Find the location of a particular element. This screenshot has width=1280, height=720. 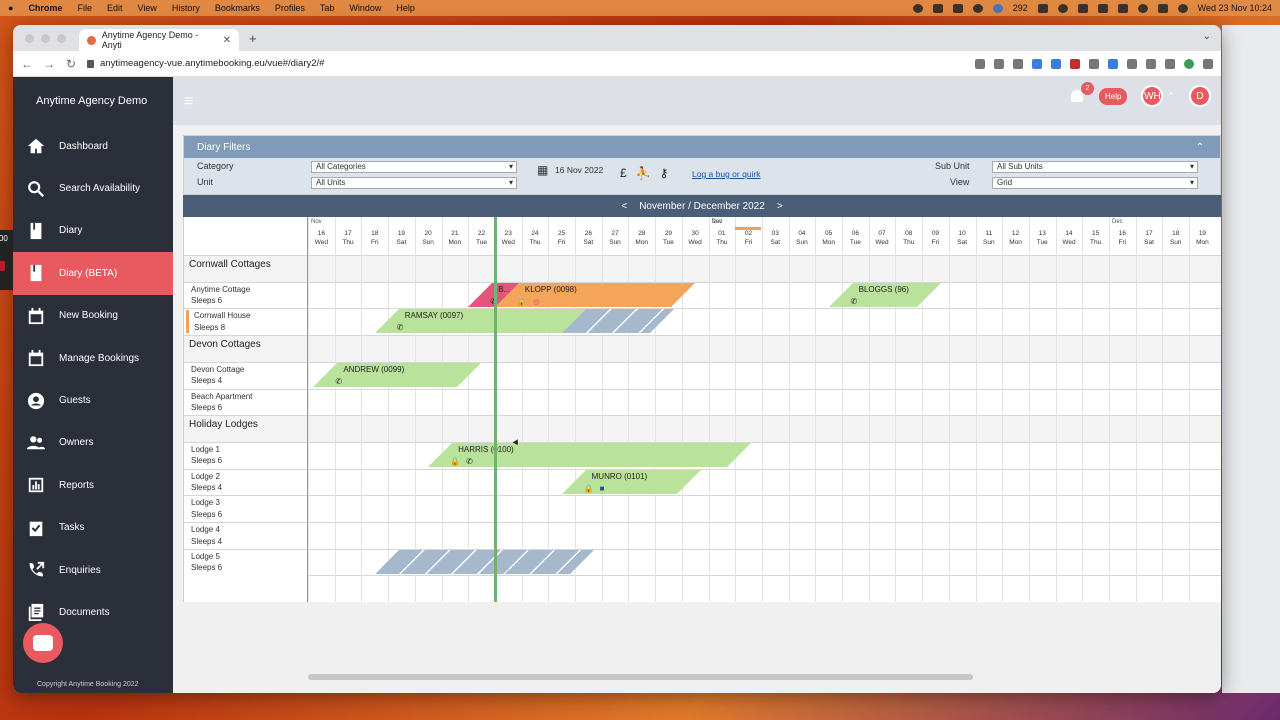

menu-window: Window is located at coordinates (365, 8).